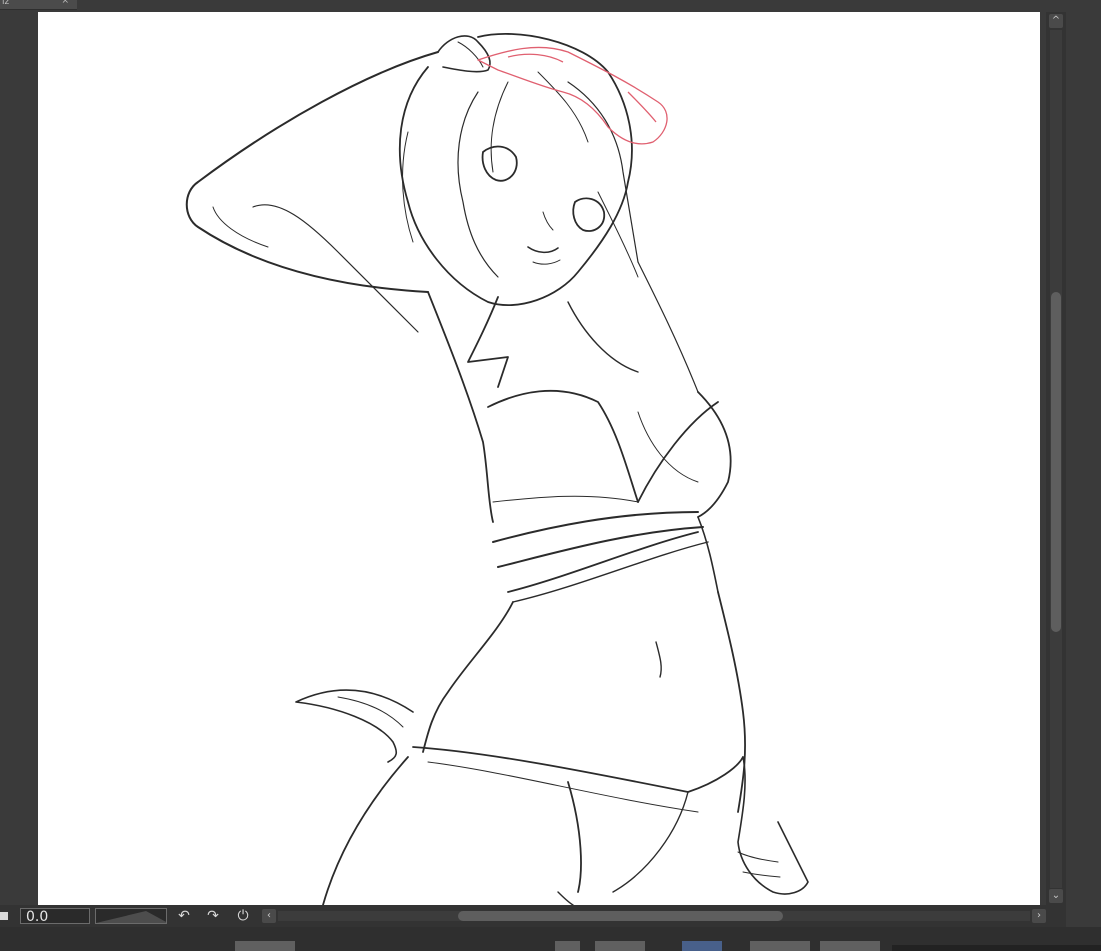  I want to click on scroll-right-icon: ›, so click(1039, 916).